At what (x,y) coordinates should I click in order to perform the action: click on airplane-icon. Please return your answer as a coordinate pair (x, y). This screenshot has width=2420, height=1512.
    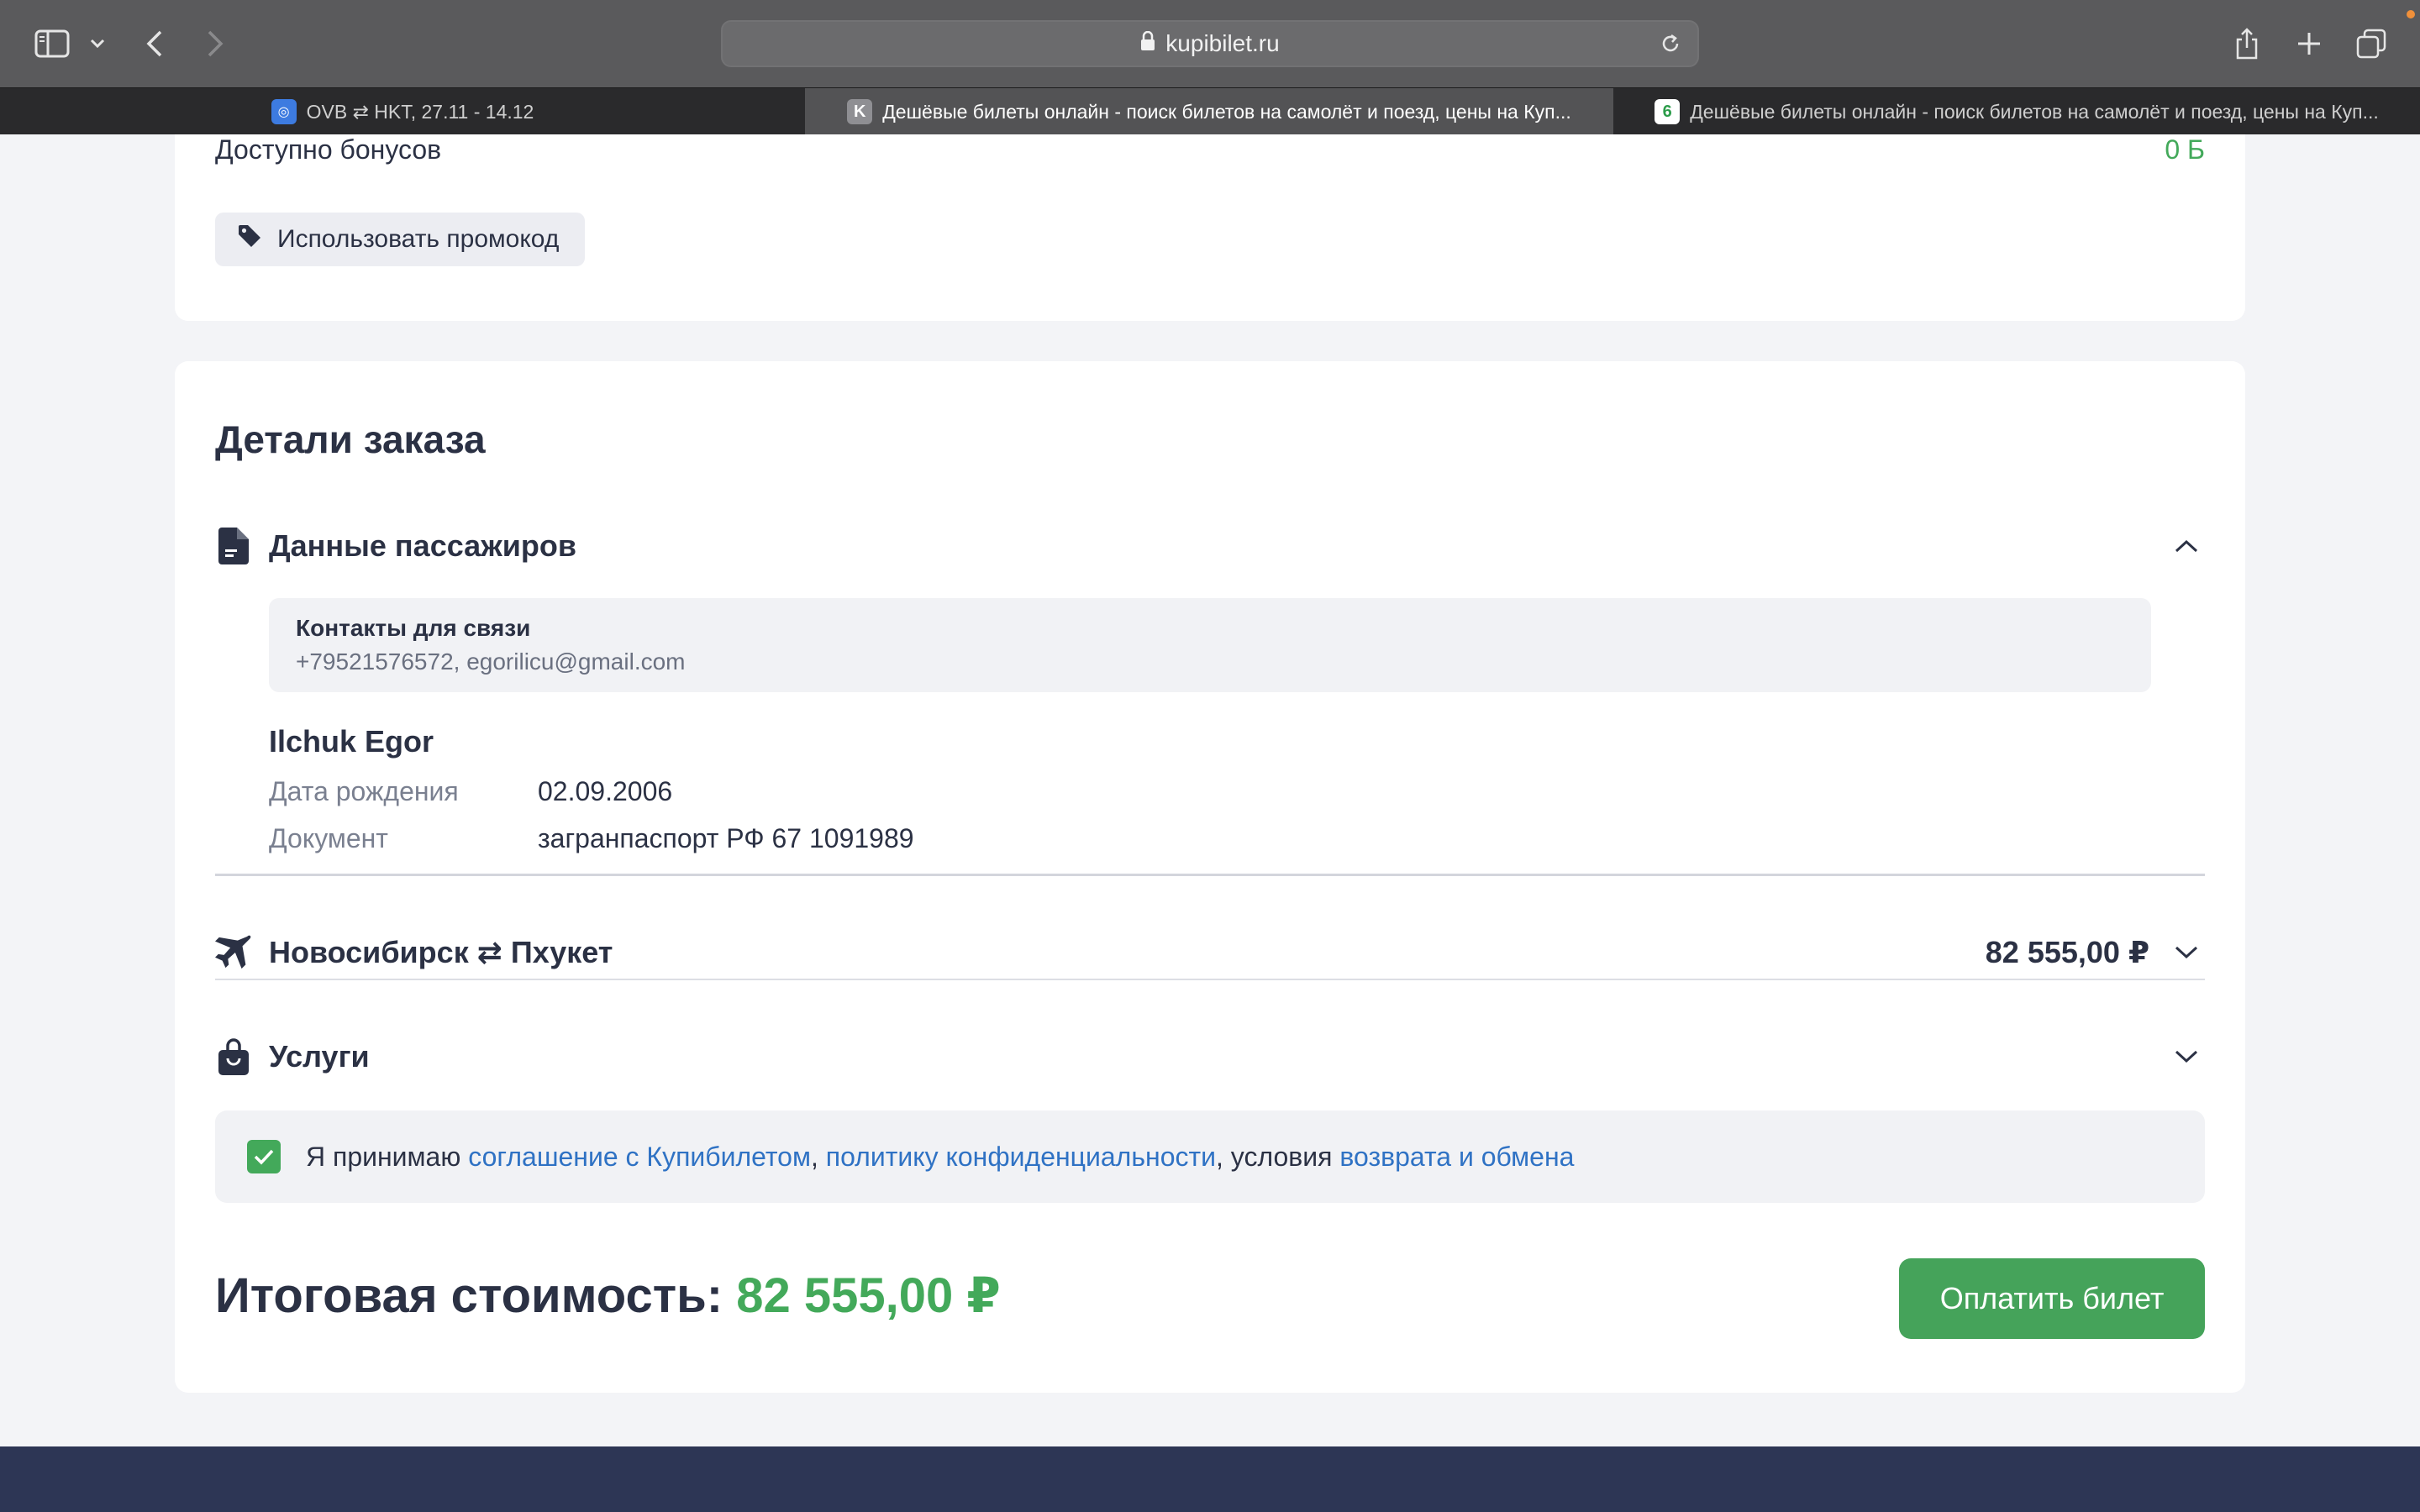
    Looking at the image, I should click on (233, 952).